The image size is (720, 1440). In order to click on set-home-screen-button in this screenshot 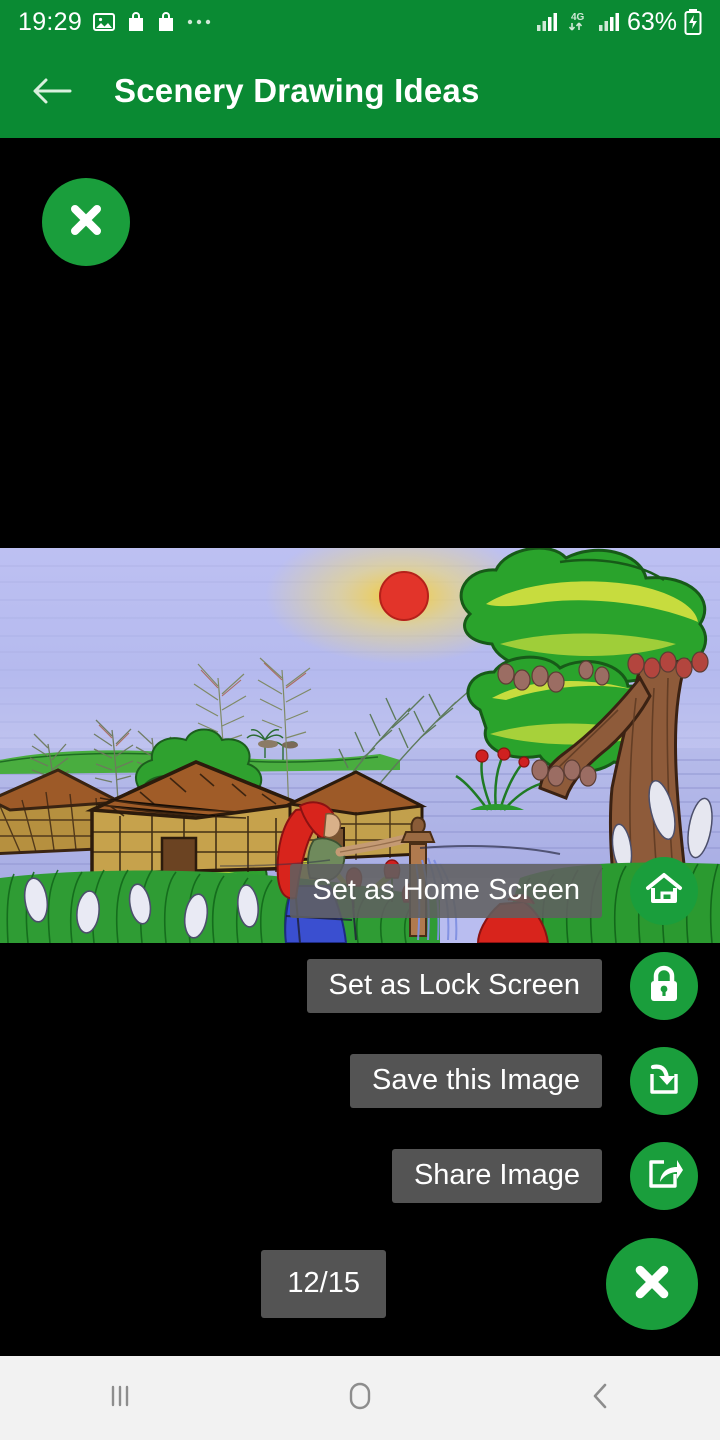, I will do `click(664, 891)`.